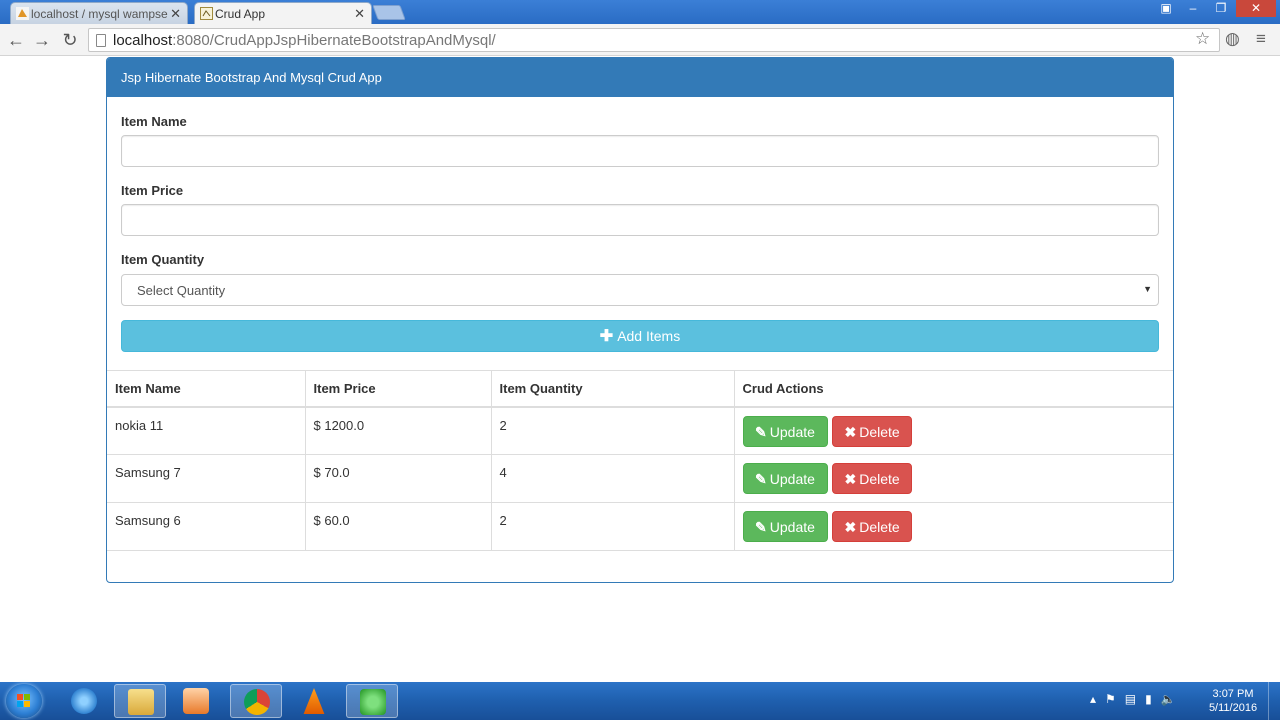  Describe the element at coordinates (143, 40) in the screenshot. I see `url-host: localhost` at that location.